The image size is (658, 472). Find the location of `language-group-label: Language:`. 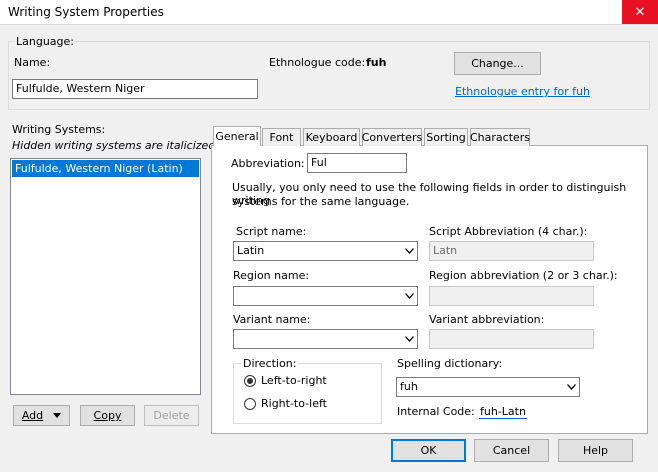

language-group-label: Language: is located at coordinates (45, 41).